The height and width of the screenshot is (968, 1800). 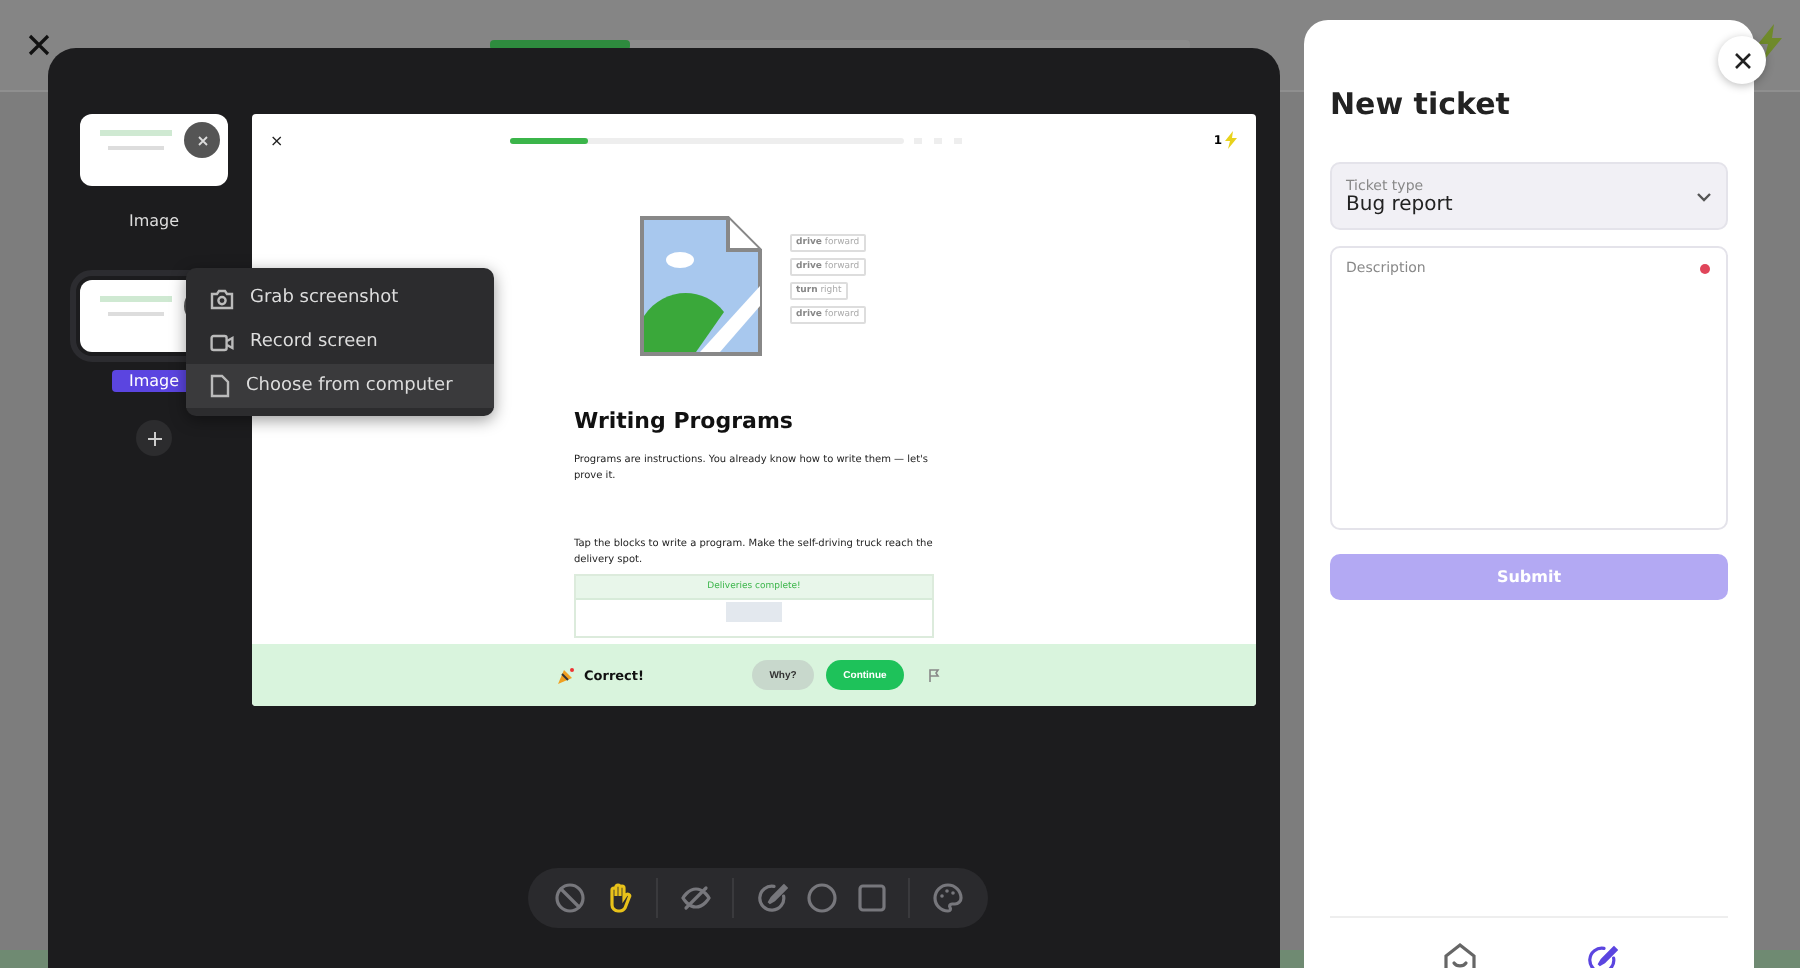 I want to click on file-icon, so click(x=220, y=386).